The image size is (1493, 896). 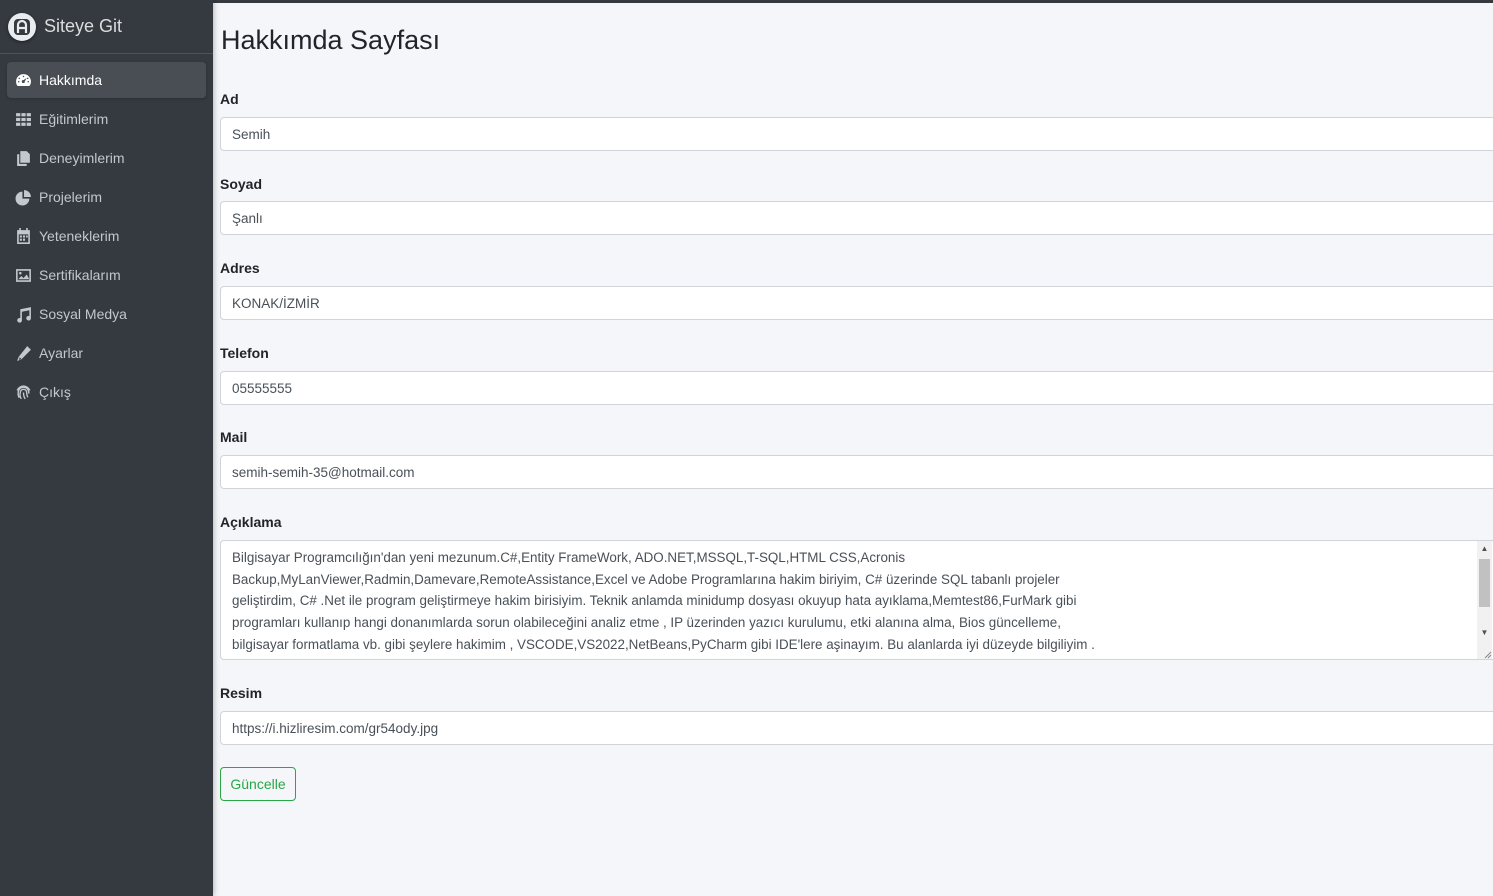 I want to click on sidebar-item-label: Ayarlar, so click(x=61, y=353).